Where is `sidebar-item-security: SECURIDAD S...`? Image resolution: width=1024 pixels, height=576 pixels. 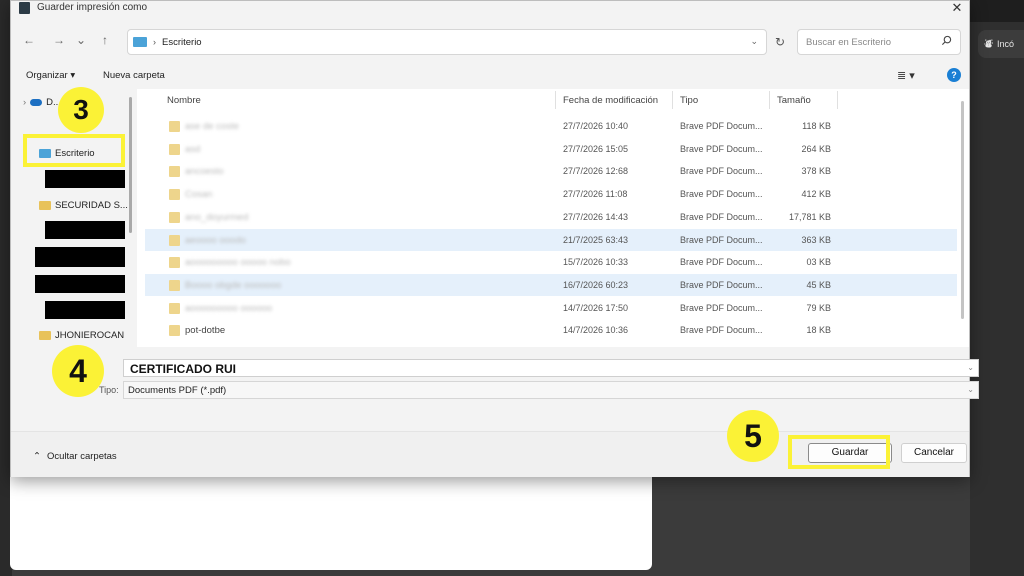 sidebar-item-security: SECURIDAD S... is located at coordinates (83, 205).